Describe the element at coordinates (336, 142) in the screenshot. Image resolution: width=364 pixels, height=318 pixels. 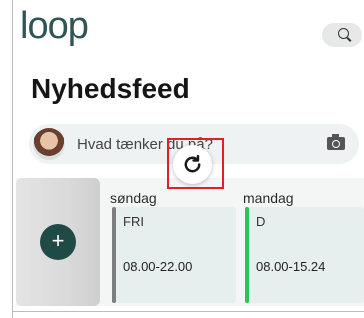
I see `camera-icon` at that location.